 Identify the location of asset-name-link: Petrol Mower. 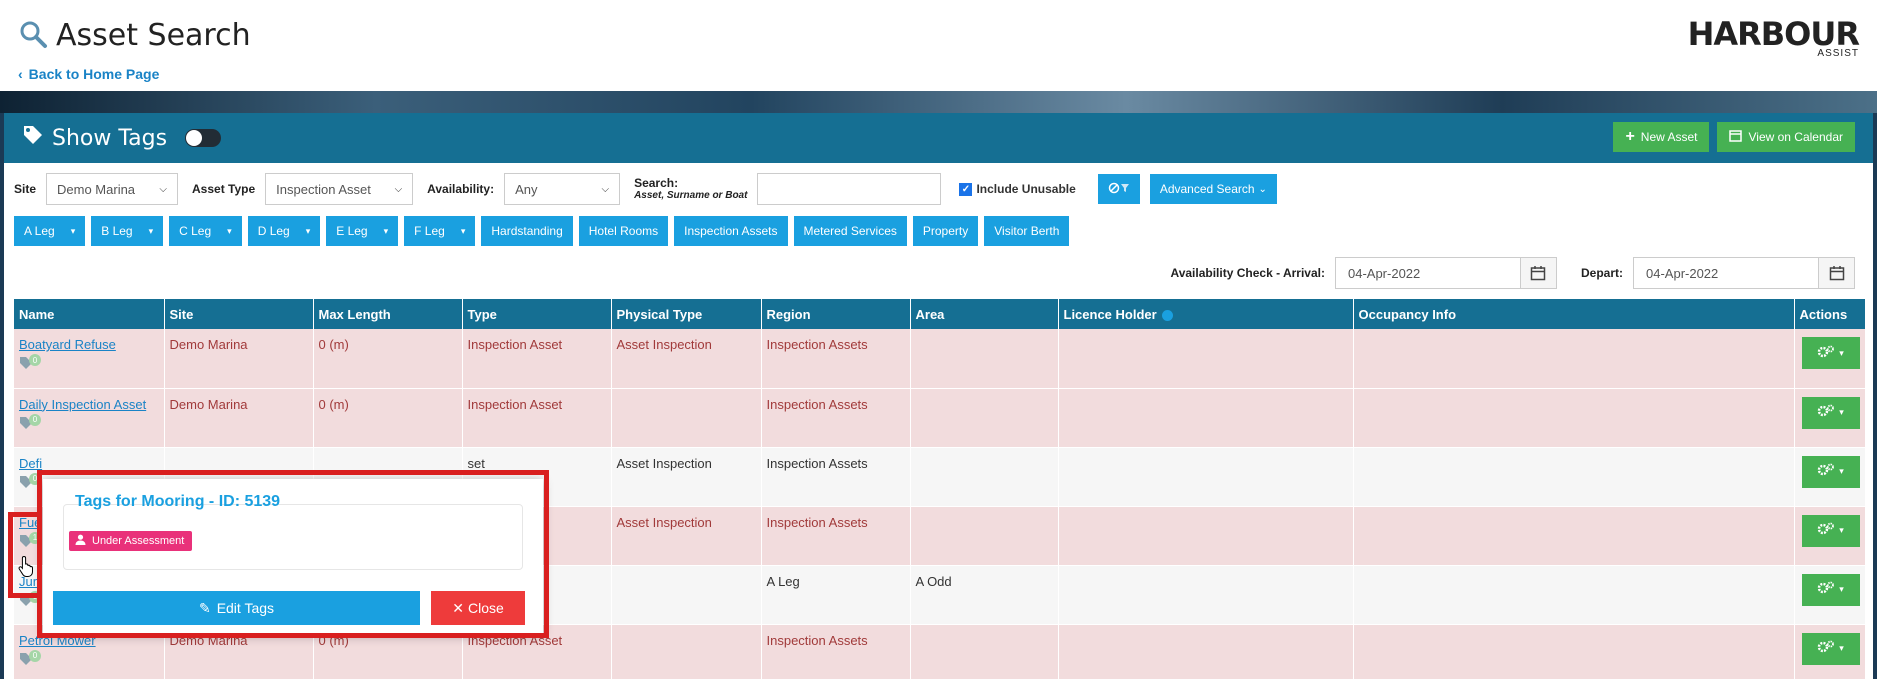
(57, 640).